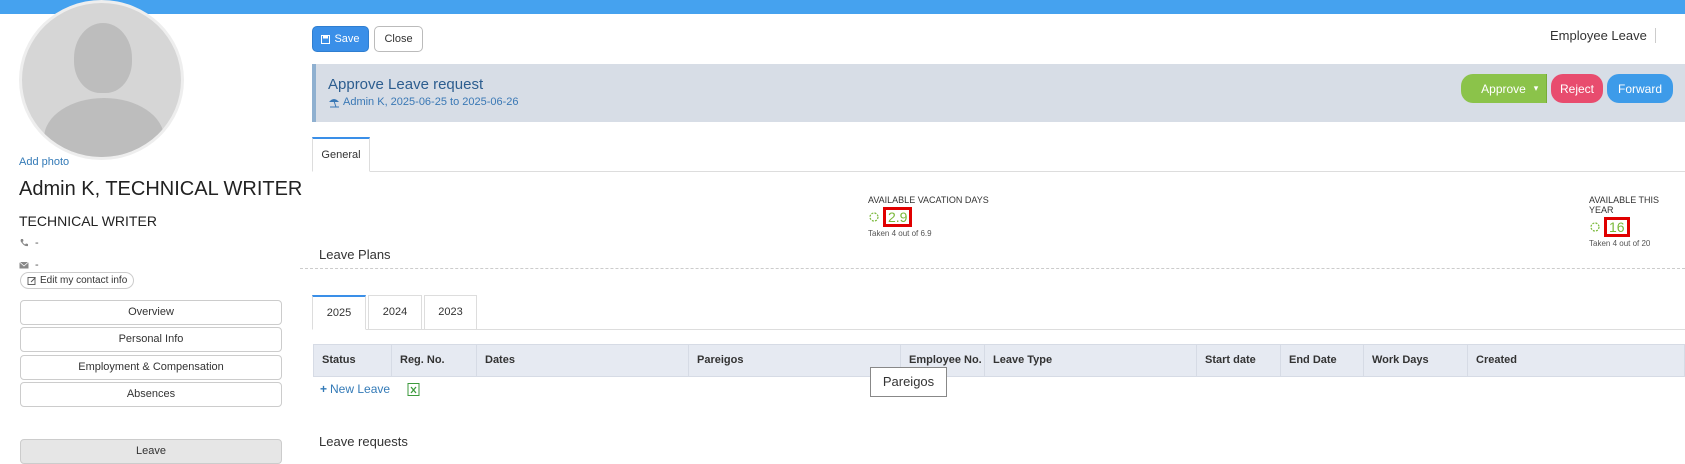 The height and width of the screenshot is (464, 1685). I want to click on save-label: Save, so click(347, 39).